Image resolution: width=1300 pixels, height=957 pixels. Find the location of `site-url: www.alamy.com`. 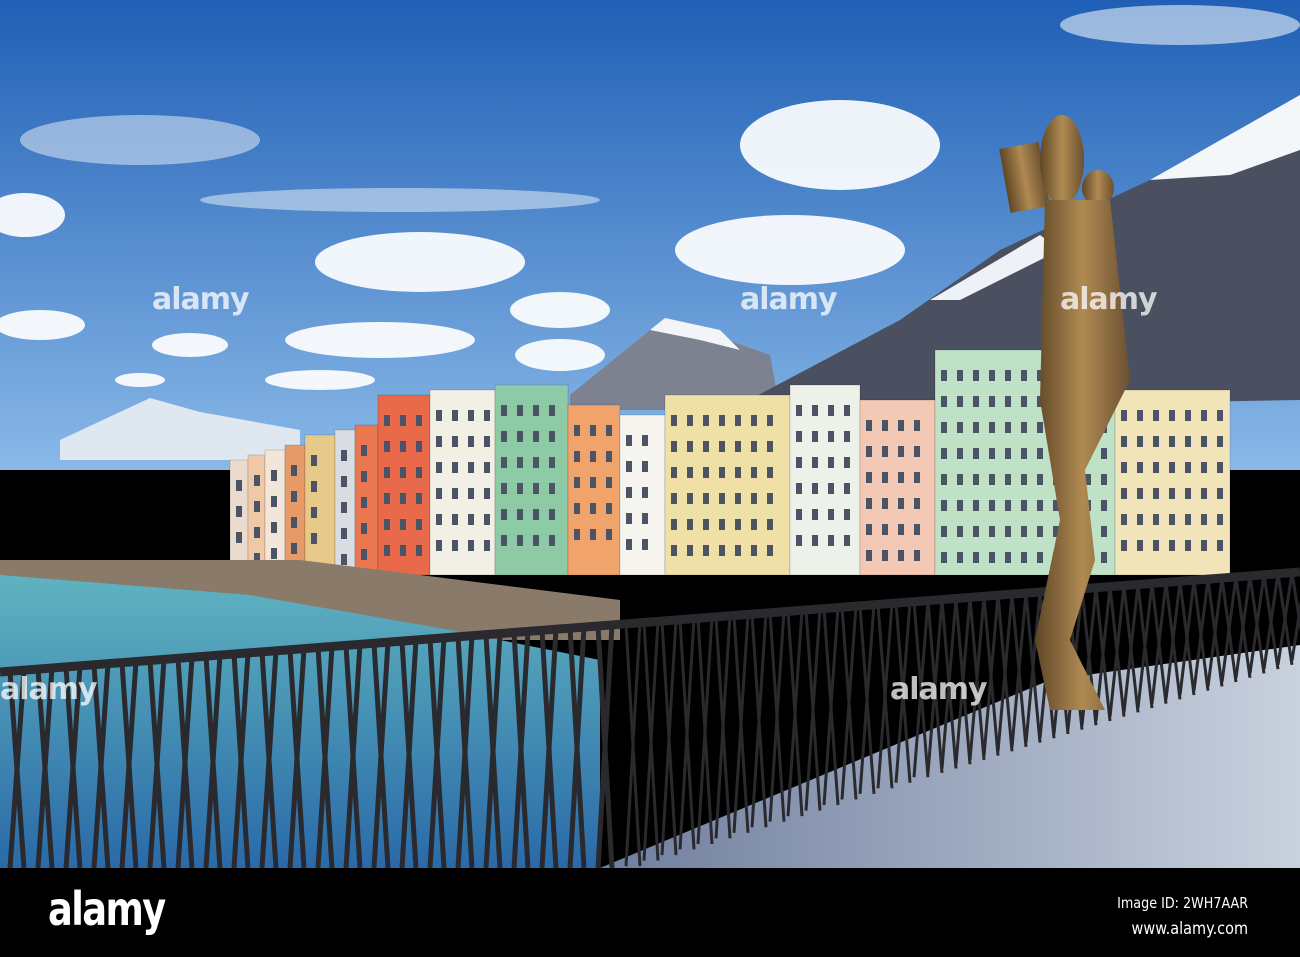

site-url: www.alamy.com is located at coordinates (1189, 929).